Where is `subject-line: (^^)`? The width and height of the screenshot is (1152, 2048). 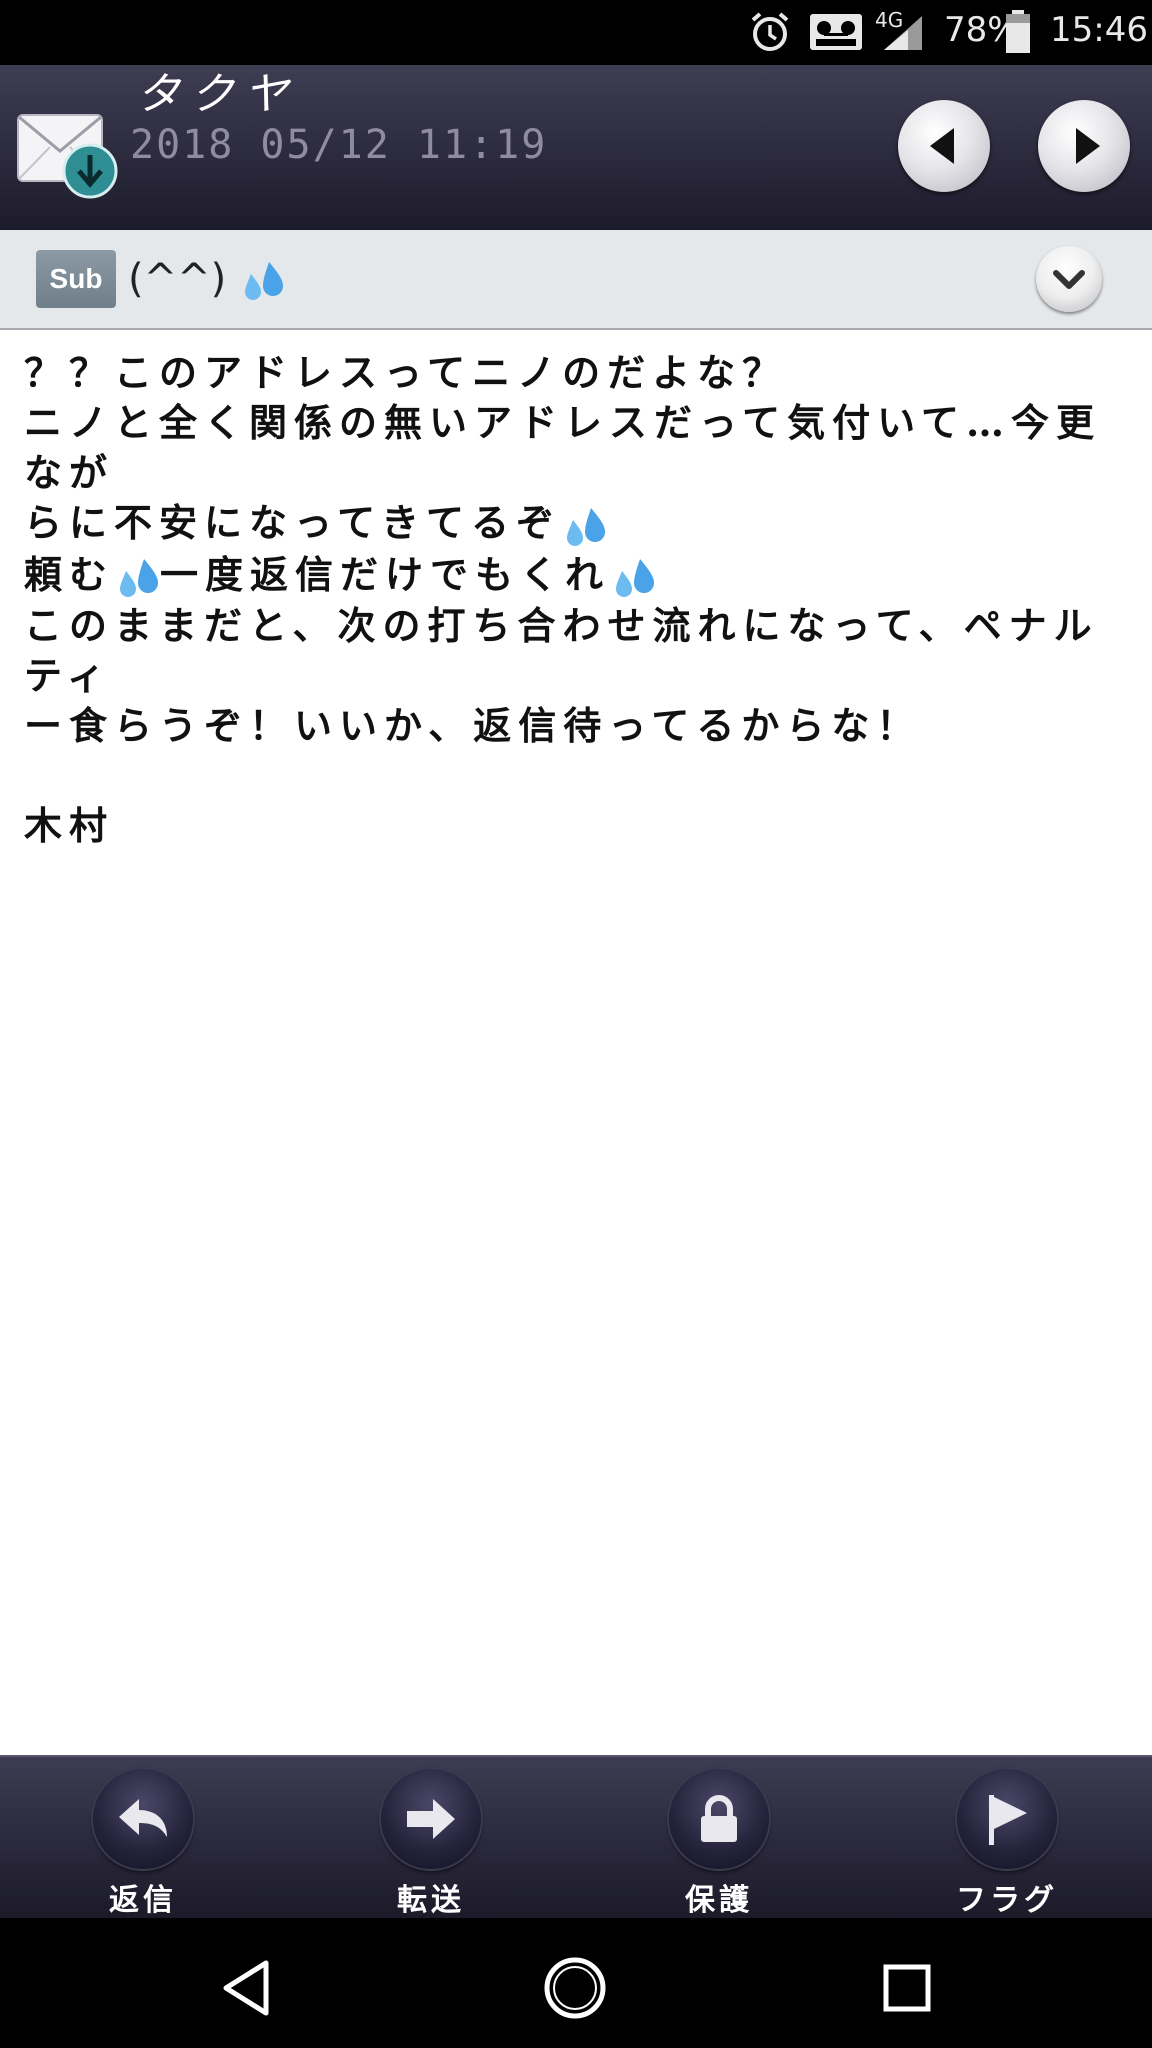
subject-line: (^^) is located at coordinates (206, 279).